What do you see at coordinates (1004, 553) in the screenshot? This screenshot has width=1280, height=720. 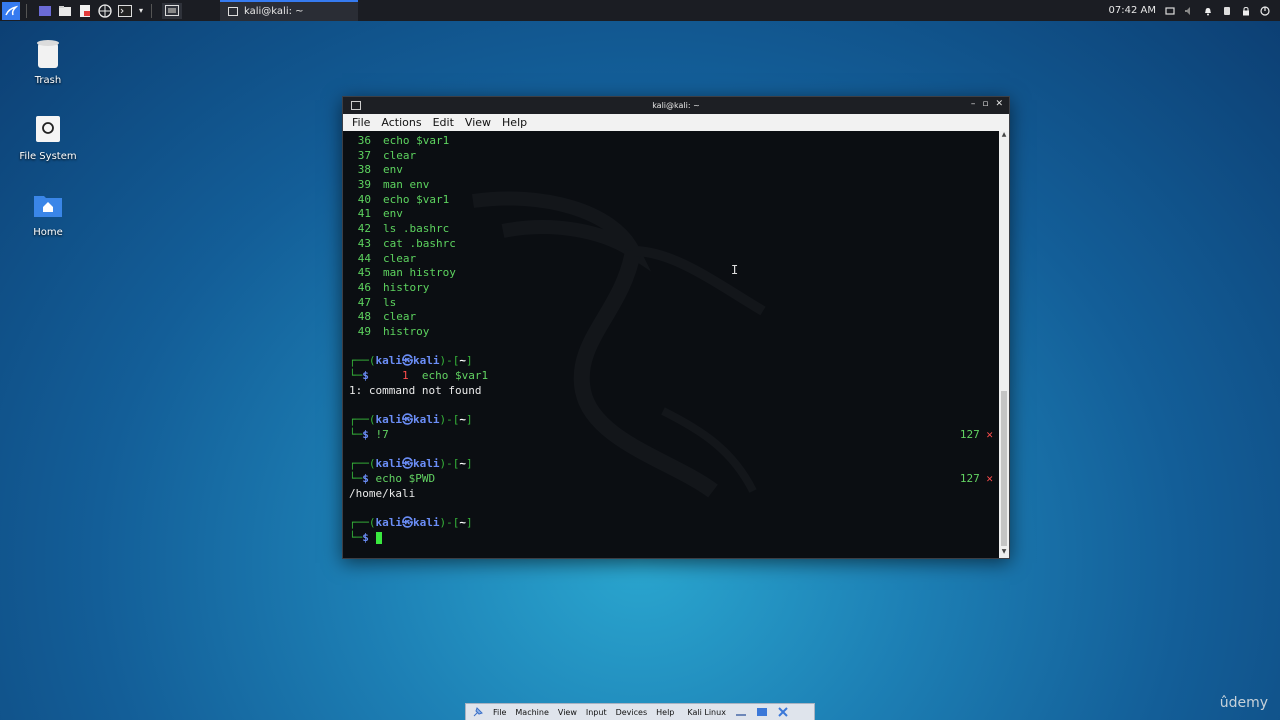 I see `scroll-down-icon: ▼` at bounding box center [1004, 553].